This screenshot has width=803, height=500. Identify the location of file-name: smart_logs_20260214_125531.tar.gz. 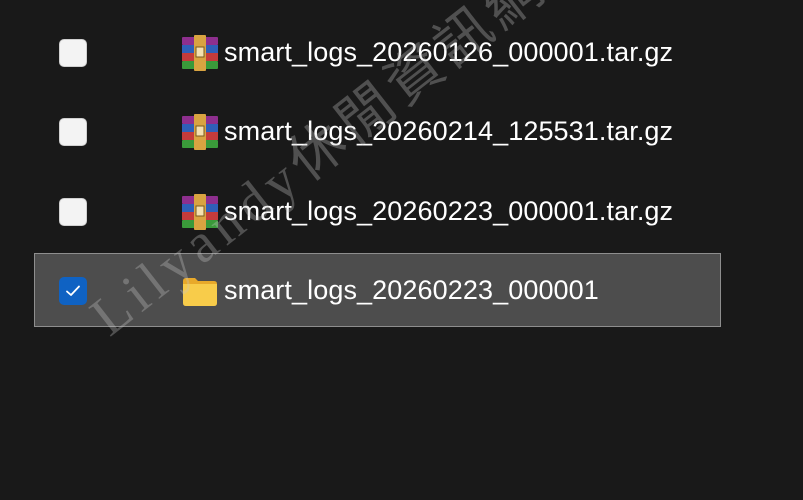
(448, 131).